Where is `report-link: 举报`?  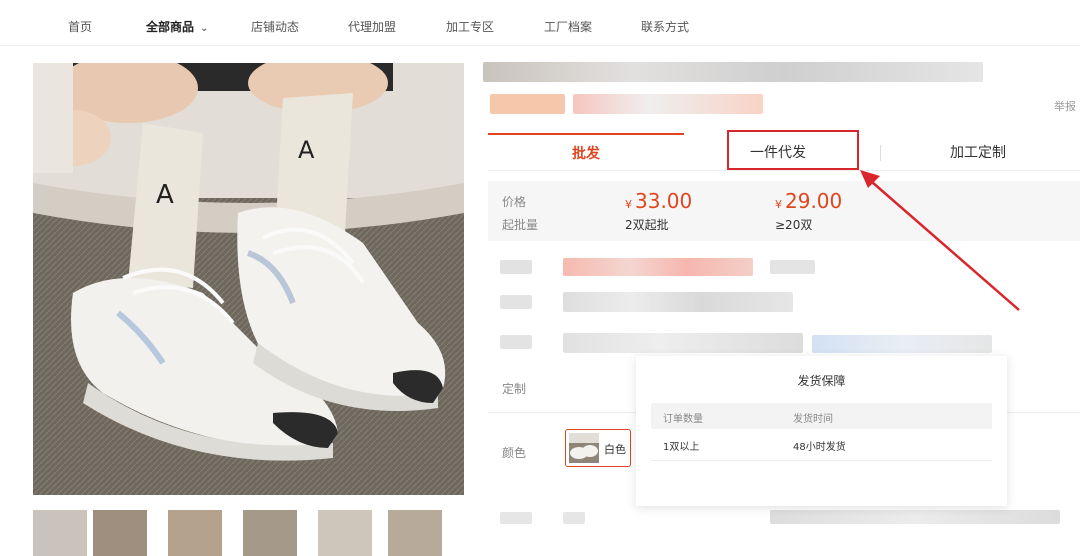 report-link: 举报 is located at coordinates (1065, 106).